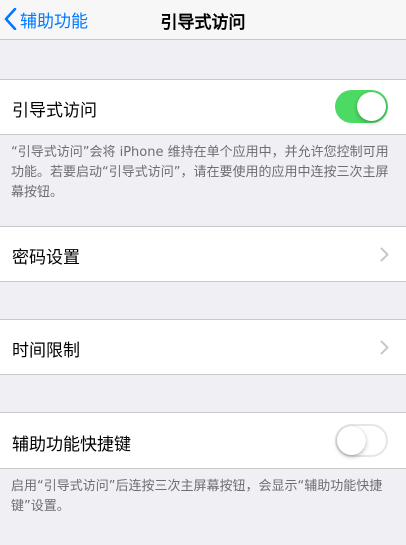  Describe the element at coordinates (203, 254) in the screenshot. I see `passcode-settings-cell: 密码设置` at that location.